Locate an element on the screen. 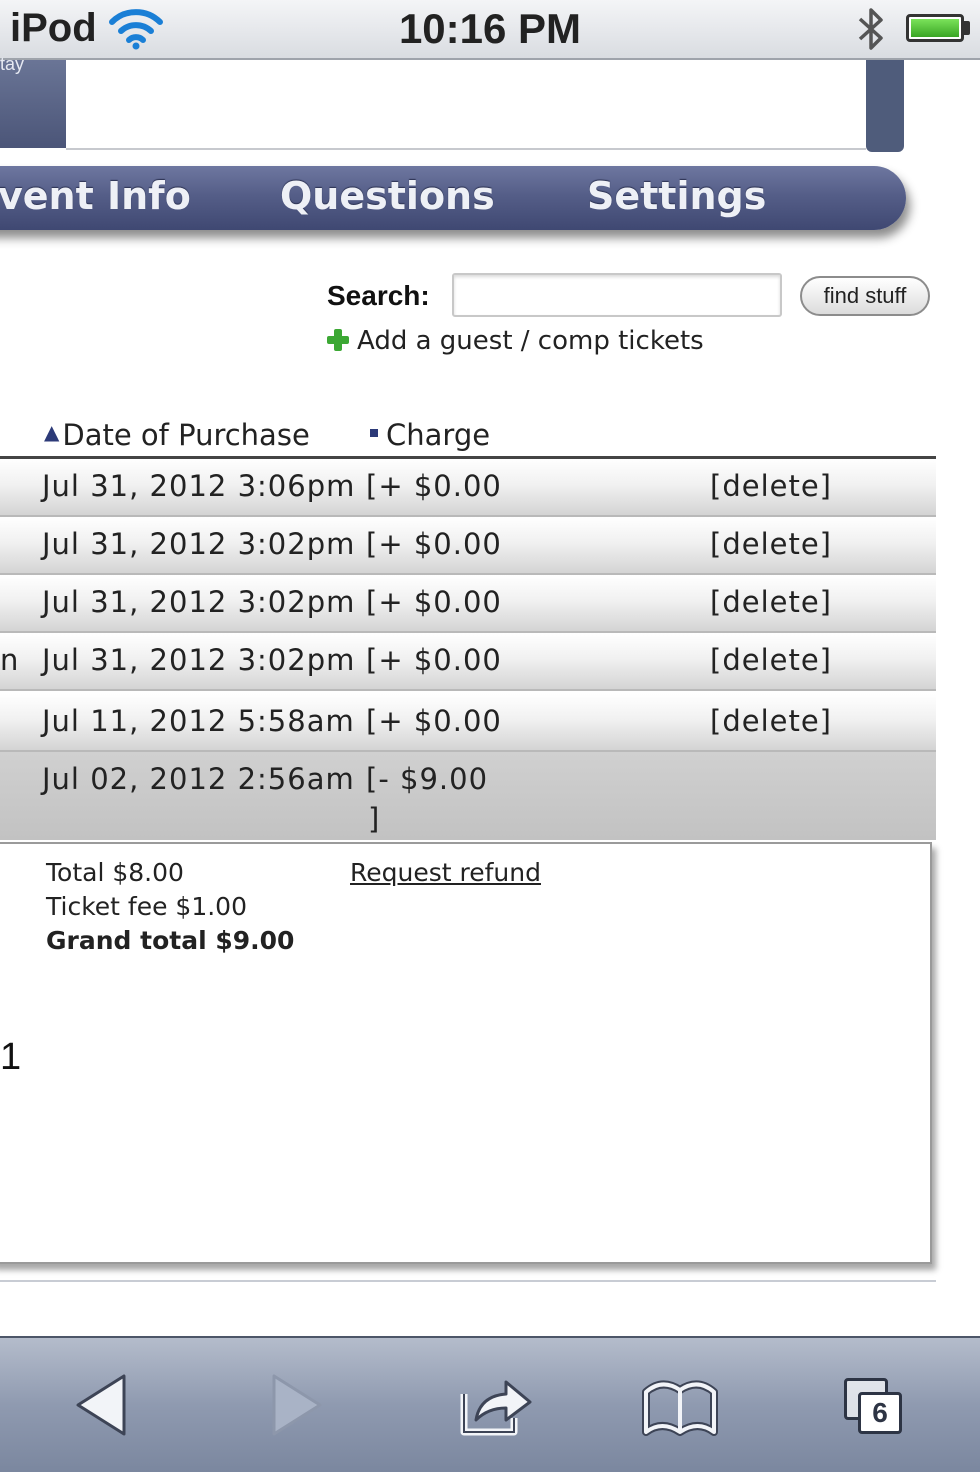 This screenshot has height=1472, width=980. purchase-date: Jul 31, 2012 3:06pm is located at coordinates (199, 486).